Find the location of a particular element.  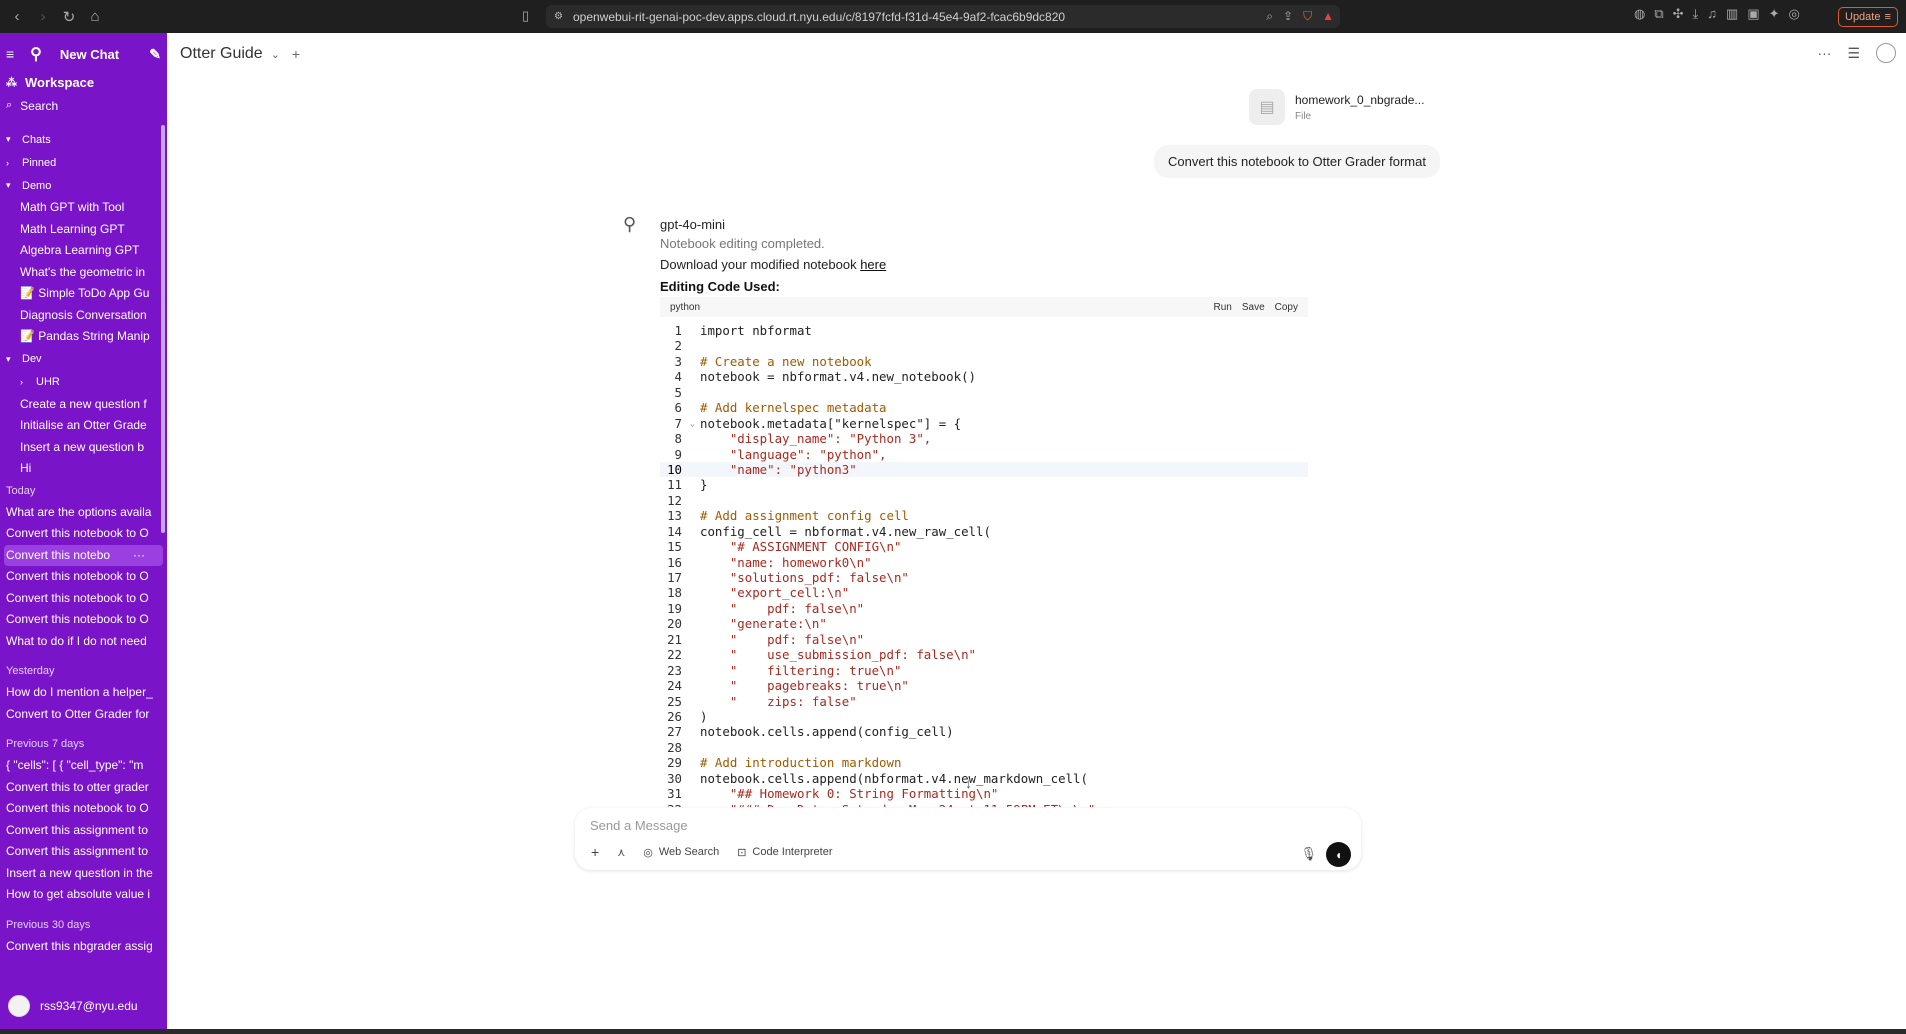

wallet-icon: ▣ is located at coordinates (1753, 14).